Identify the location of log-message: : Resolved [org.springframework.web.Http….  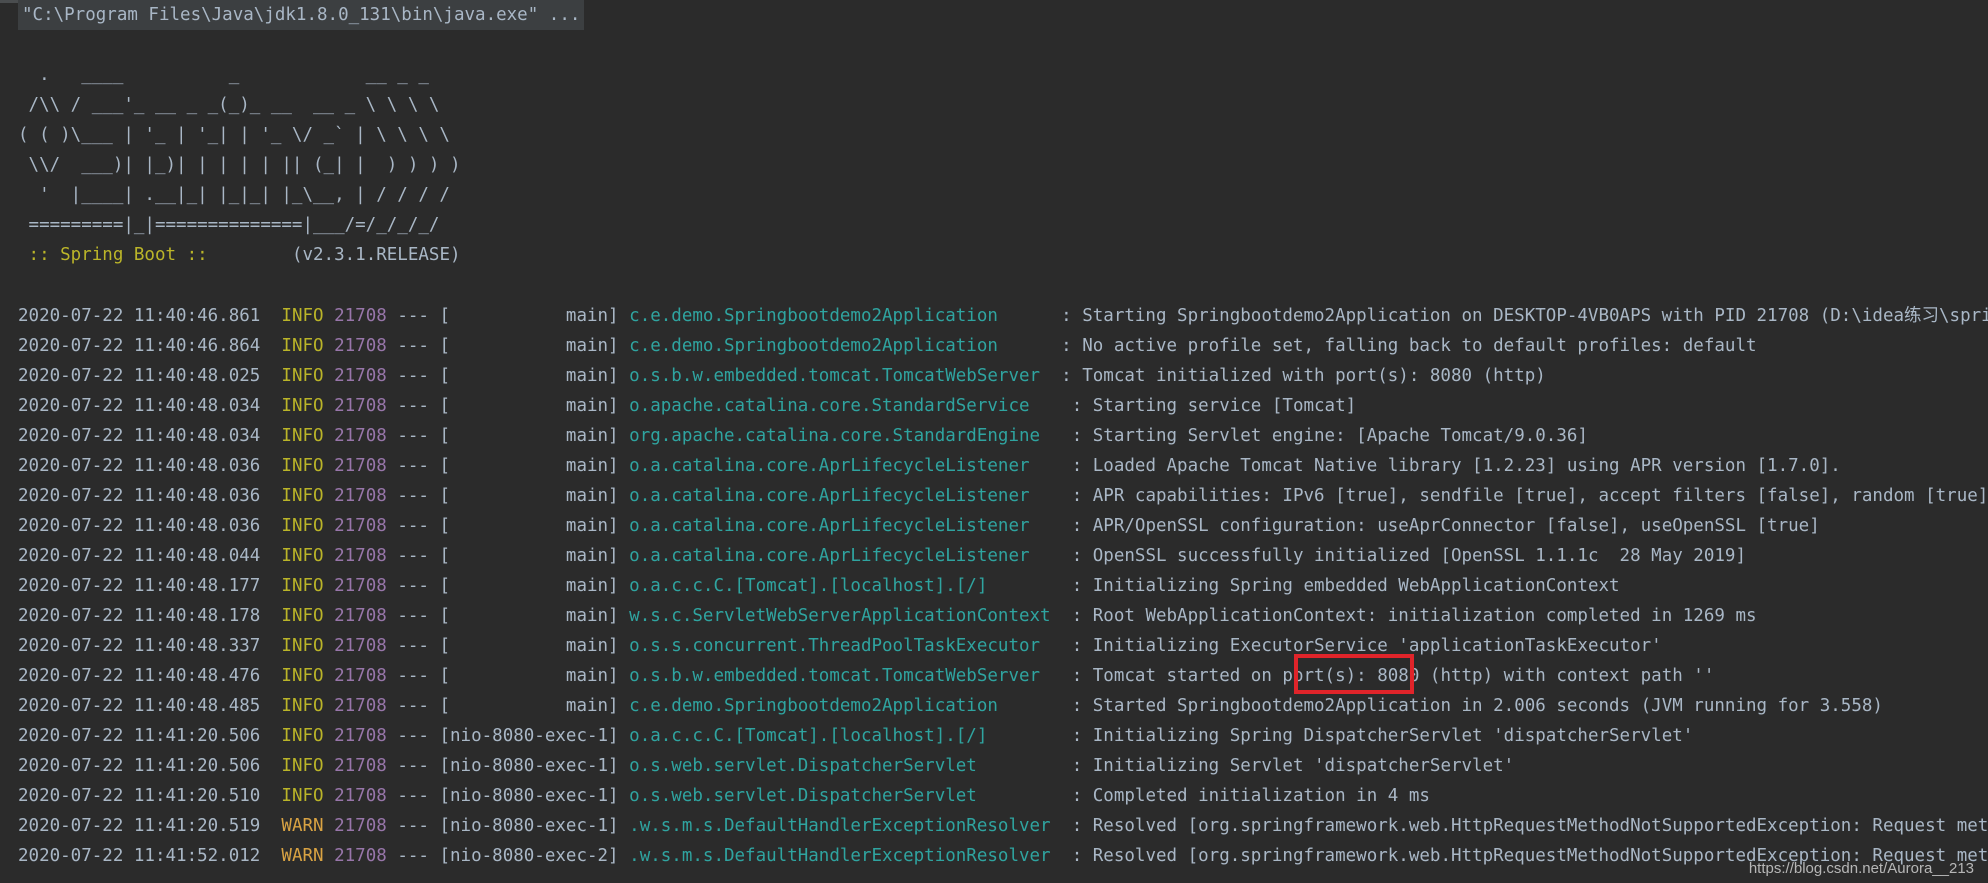
(1529, 826).